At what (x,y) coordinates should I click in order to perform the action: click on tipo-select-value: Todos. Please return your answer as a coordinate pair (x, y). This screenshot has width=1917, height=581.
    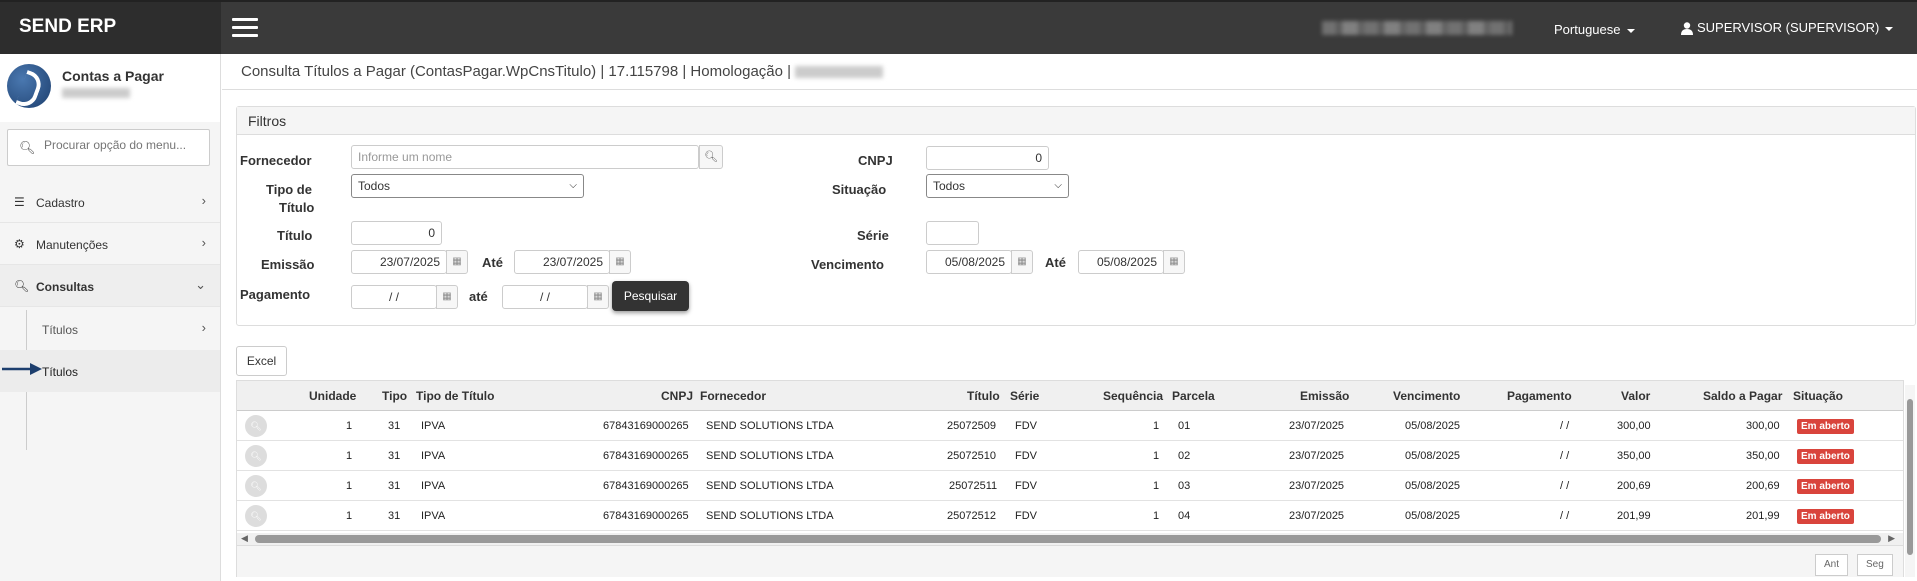
    Looking at the image, I should click on (374, 186).